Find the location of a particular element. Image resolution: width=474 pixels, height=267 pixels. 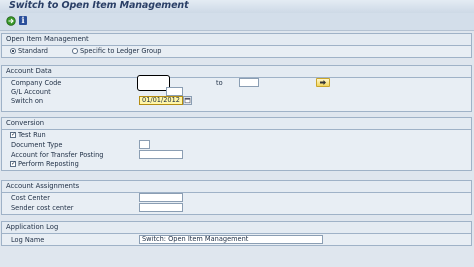

perform-reposting-checkbox: ✓ is located at coordinates (13, 164).